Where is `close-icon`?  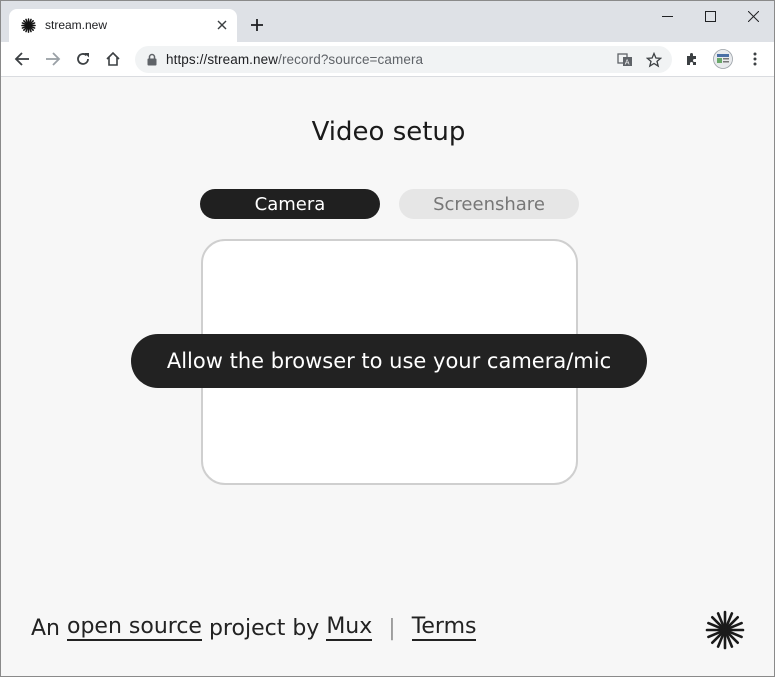 close-icon is located at coordinates (222, 25).